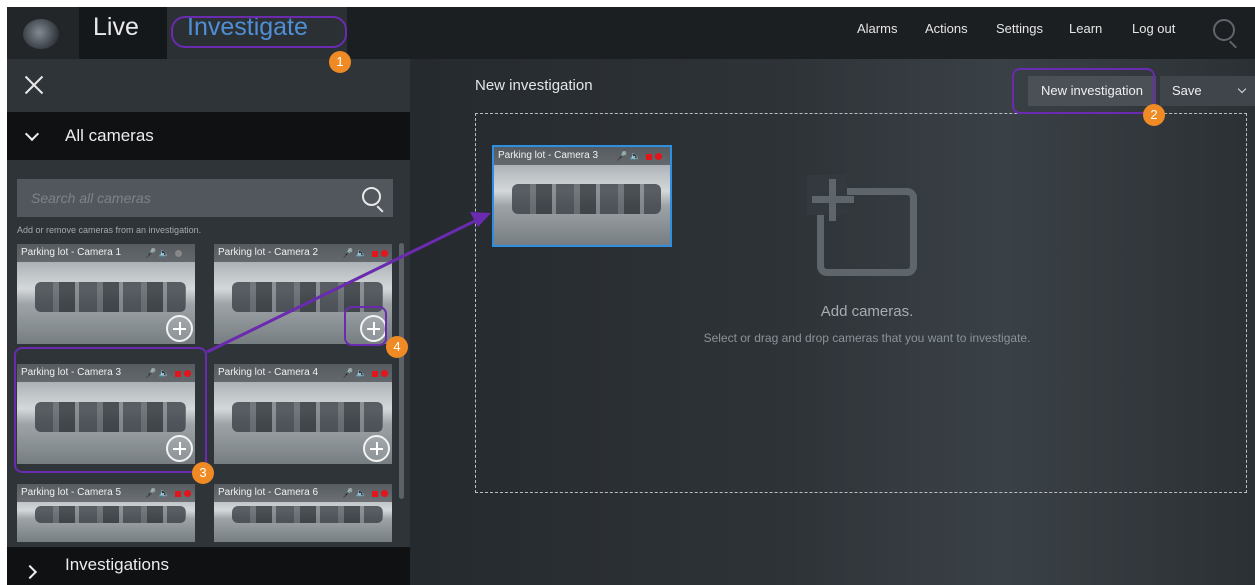  I want to click on page-title: New investigation, so click(534, 85).